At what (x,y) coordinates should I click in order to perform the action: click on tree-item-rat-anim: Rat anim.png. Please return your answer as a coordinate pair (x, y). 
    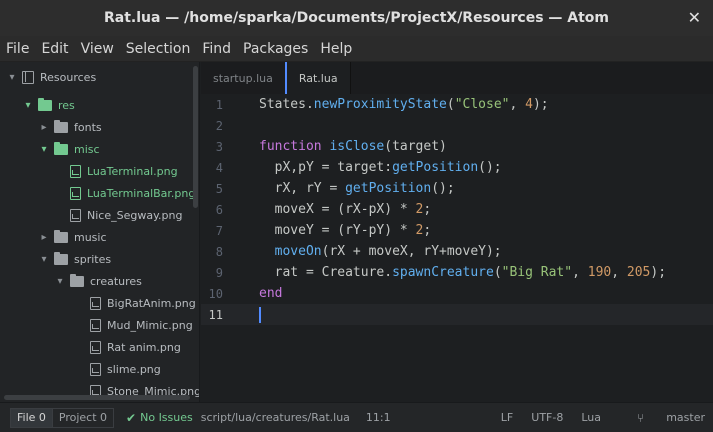
    Looking at the image, I should click on (135, 347).